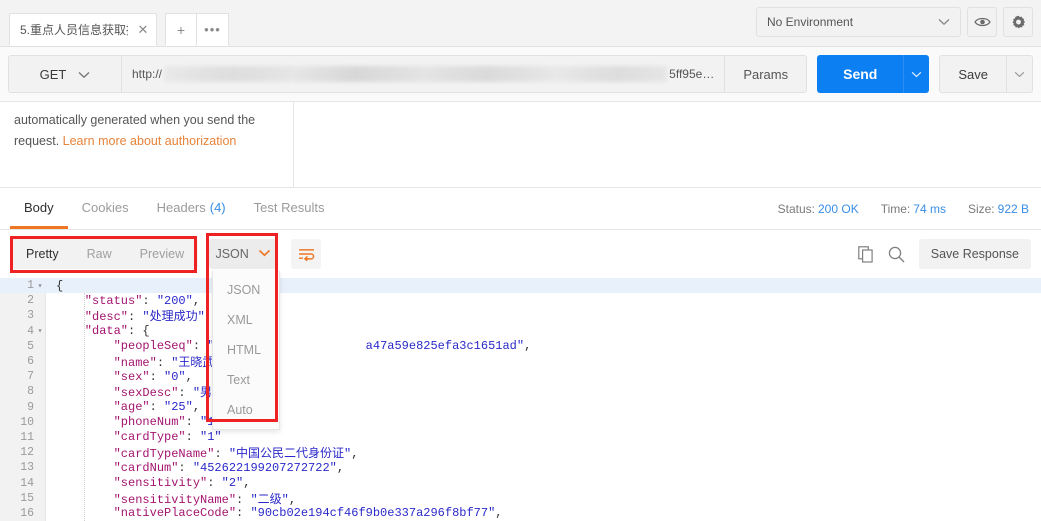 The image size is (1041, 521). I want to click on tab-test-results: Test Results, so click(289, 208).